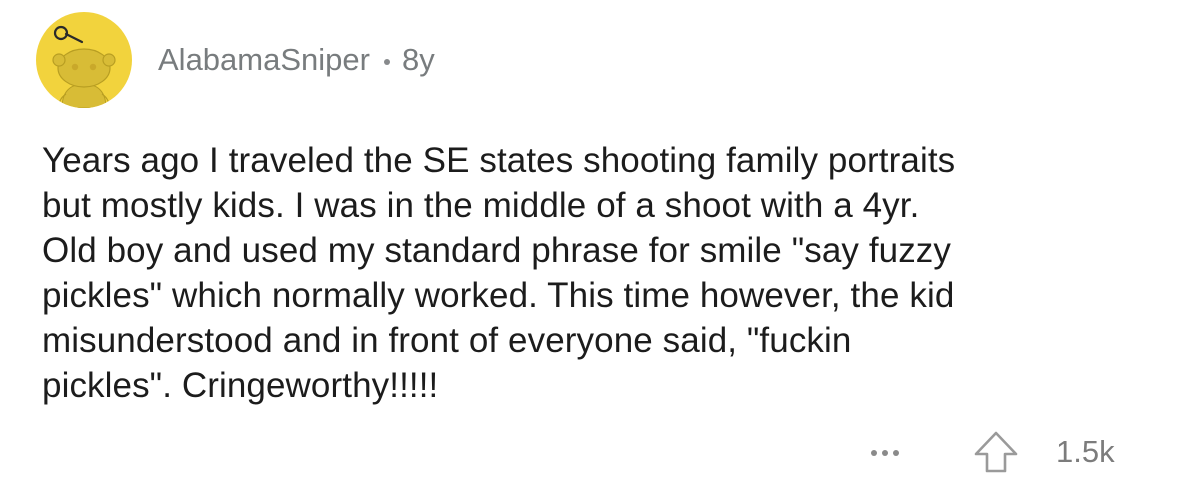  What do you see at coordinates (240, 385) in the screenshot?
I see `comment-body-line: pickles". Cringeworthy!!!!!` at bounding box center [240, 385].